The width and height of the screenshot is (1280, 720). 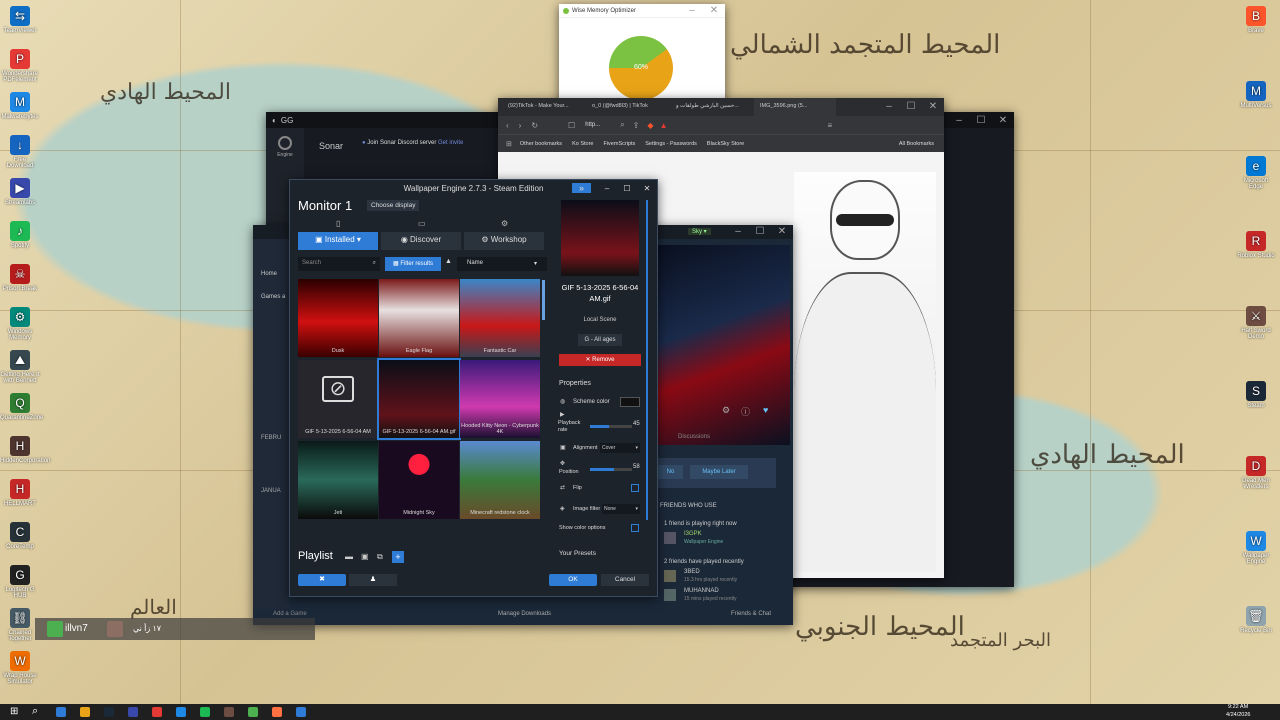 What do you see at coordinates (365, 556) in the screenshot?
I see `playlist-save-icon: ▣` at bounding box center [365, 556].